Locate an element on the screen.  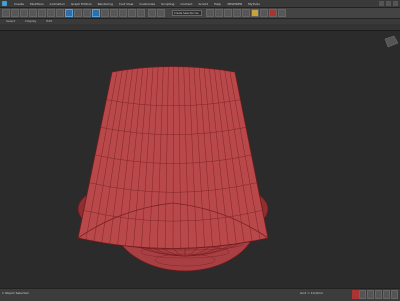
toolbar-left-group is located at coordinates (73, 13).